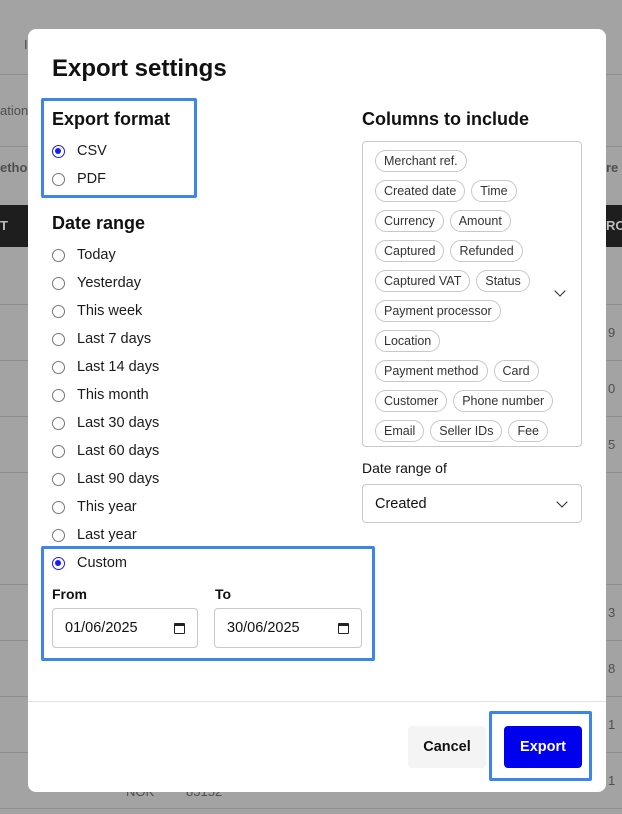 Image resolution: width=622 pixels, height=814 pixels. I want to click on from-date-value: 01/06/2025, so click(101, 628).